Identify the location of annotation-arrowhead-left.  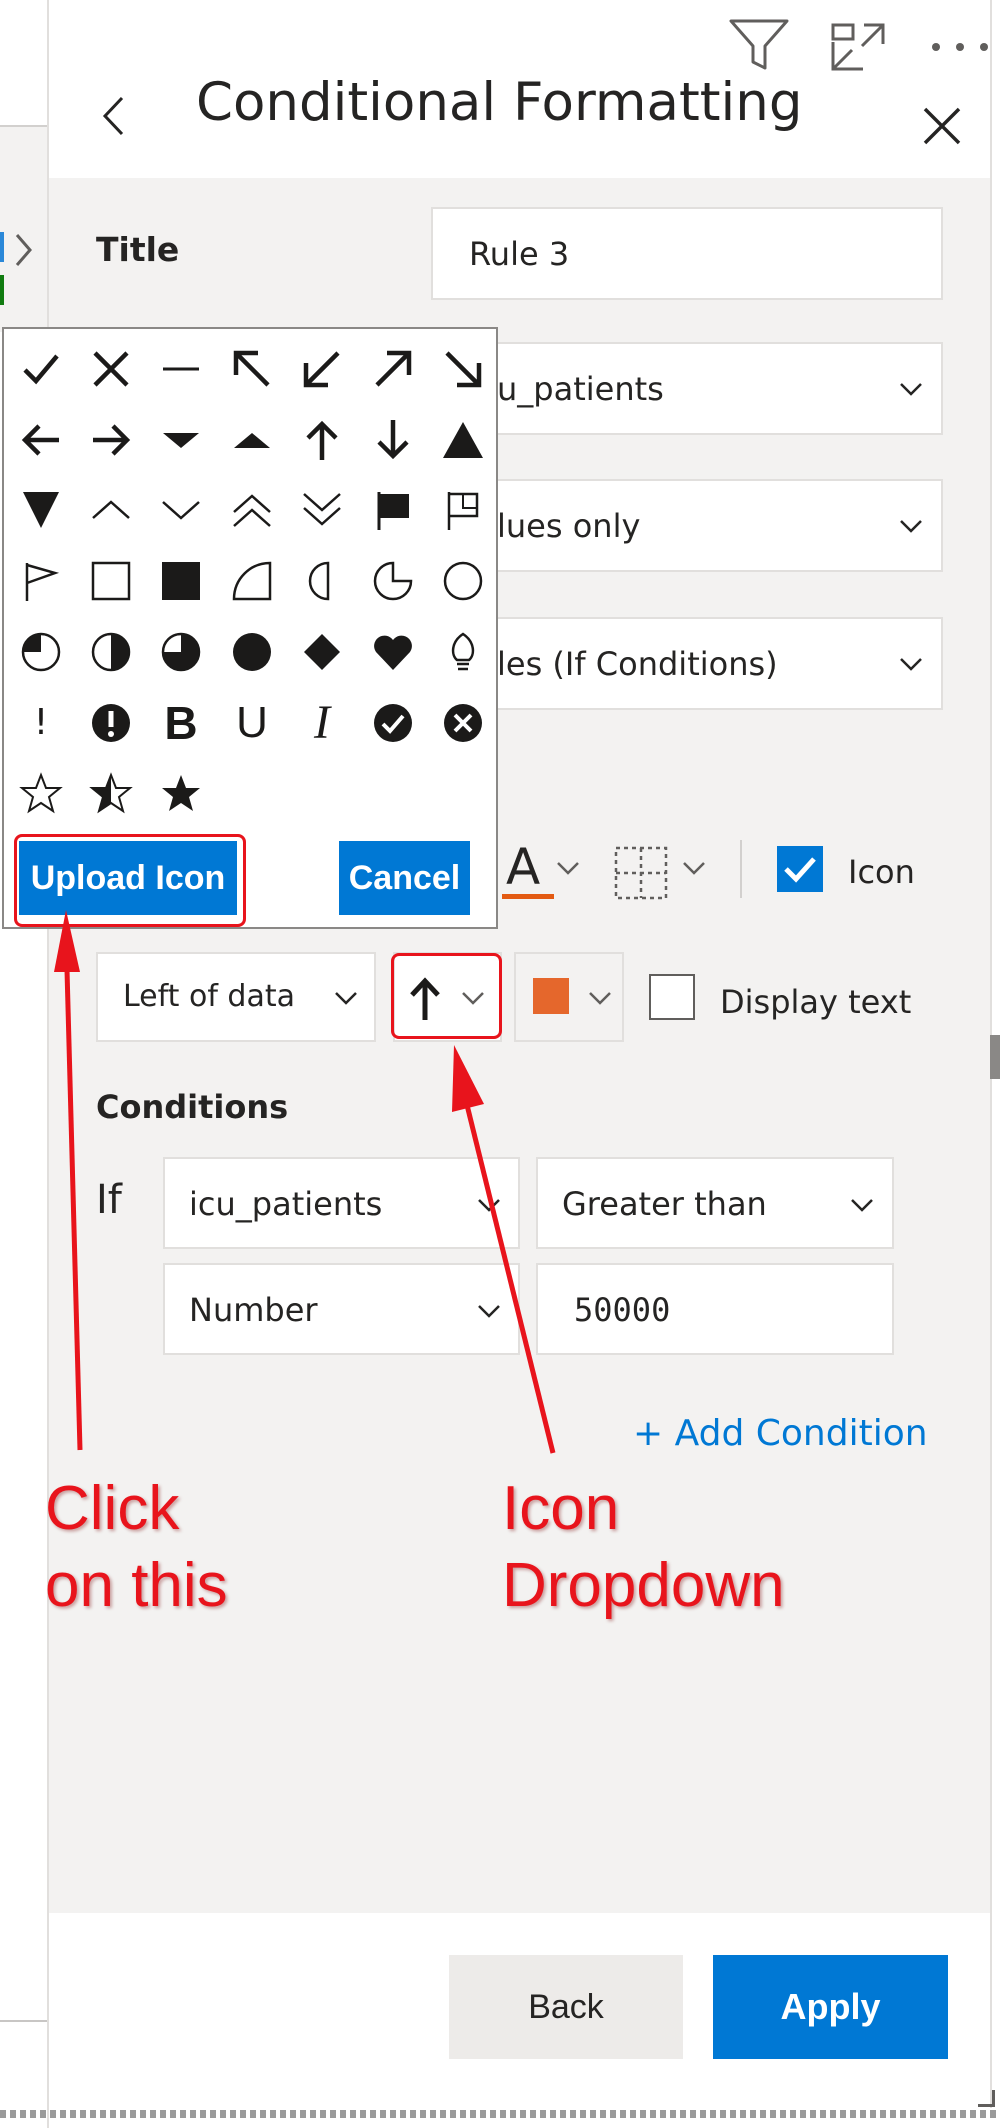
(67, 941).